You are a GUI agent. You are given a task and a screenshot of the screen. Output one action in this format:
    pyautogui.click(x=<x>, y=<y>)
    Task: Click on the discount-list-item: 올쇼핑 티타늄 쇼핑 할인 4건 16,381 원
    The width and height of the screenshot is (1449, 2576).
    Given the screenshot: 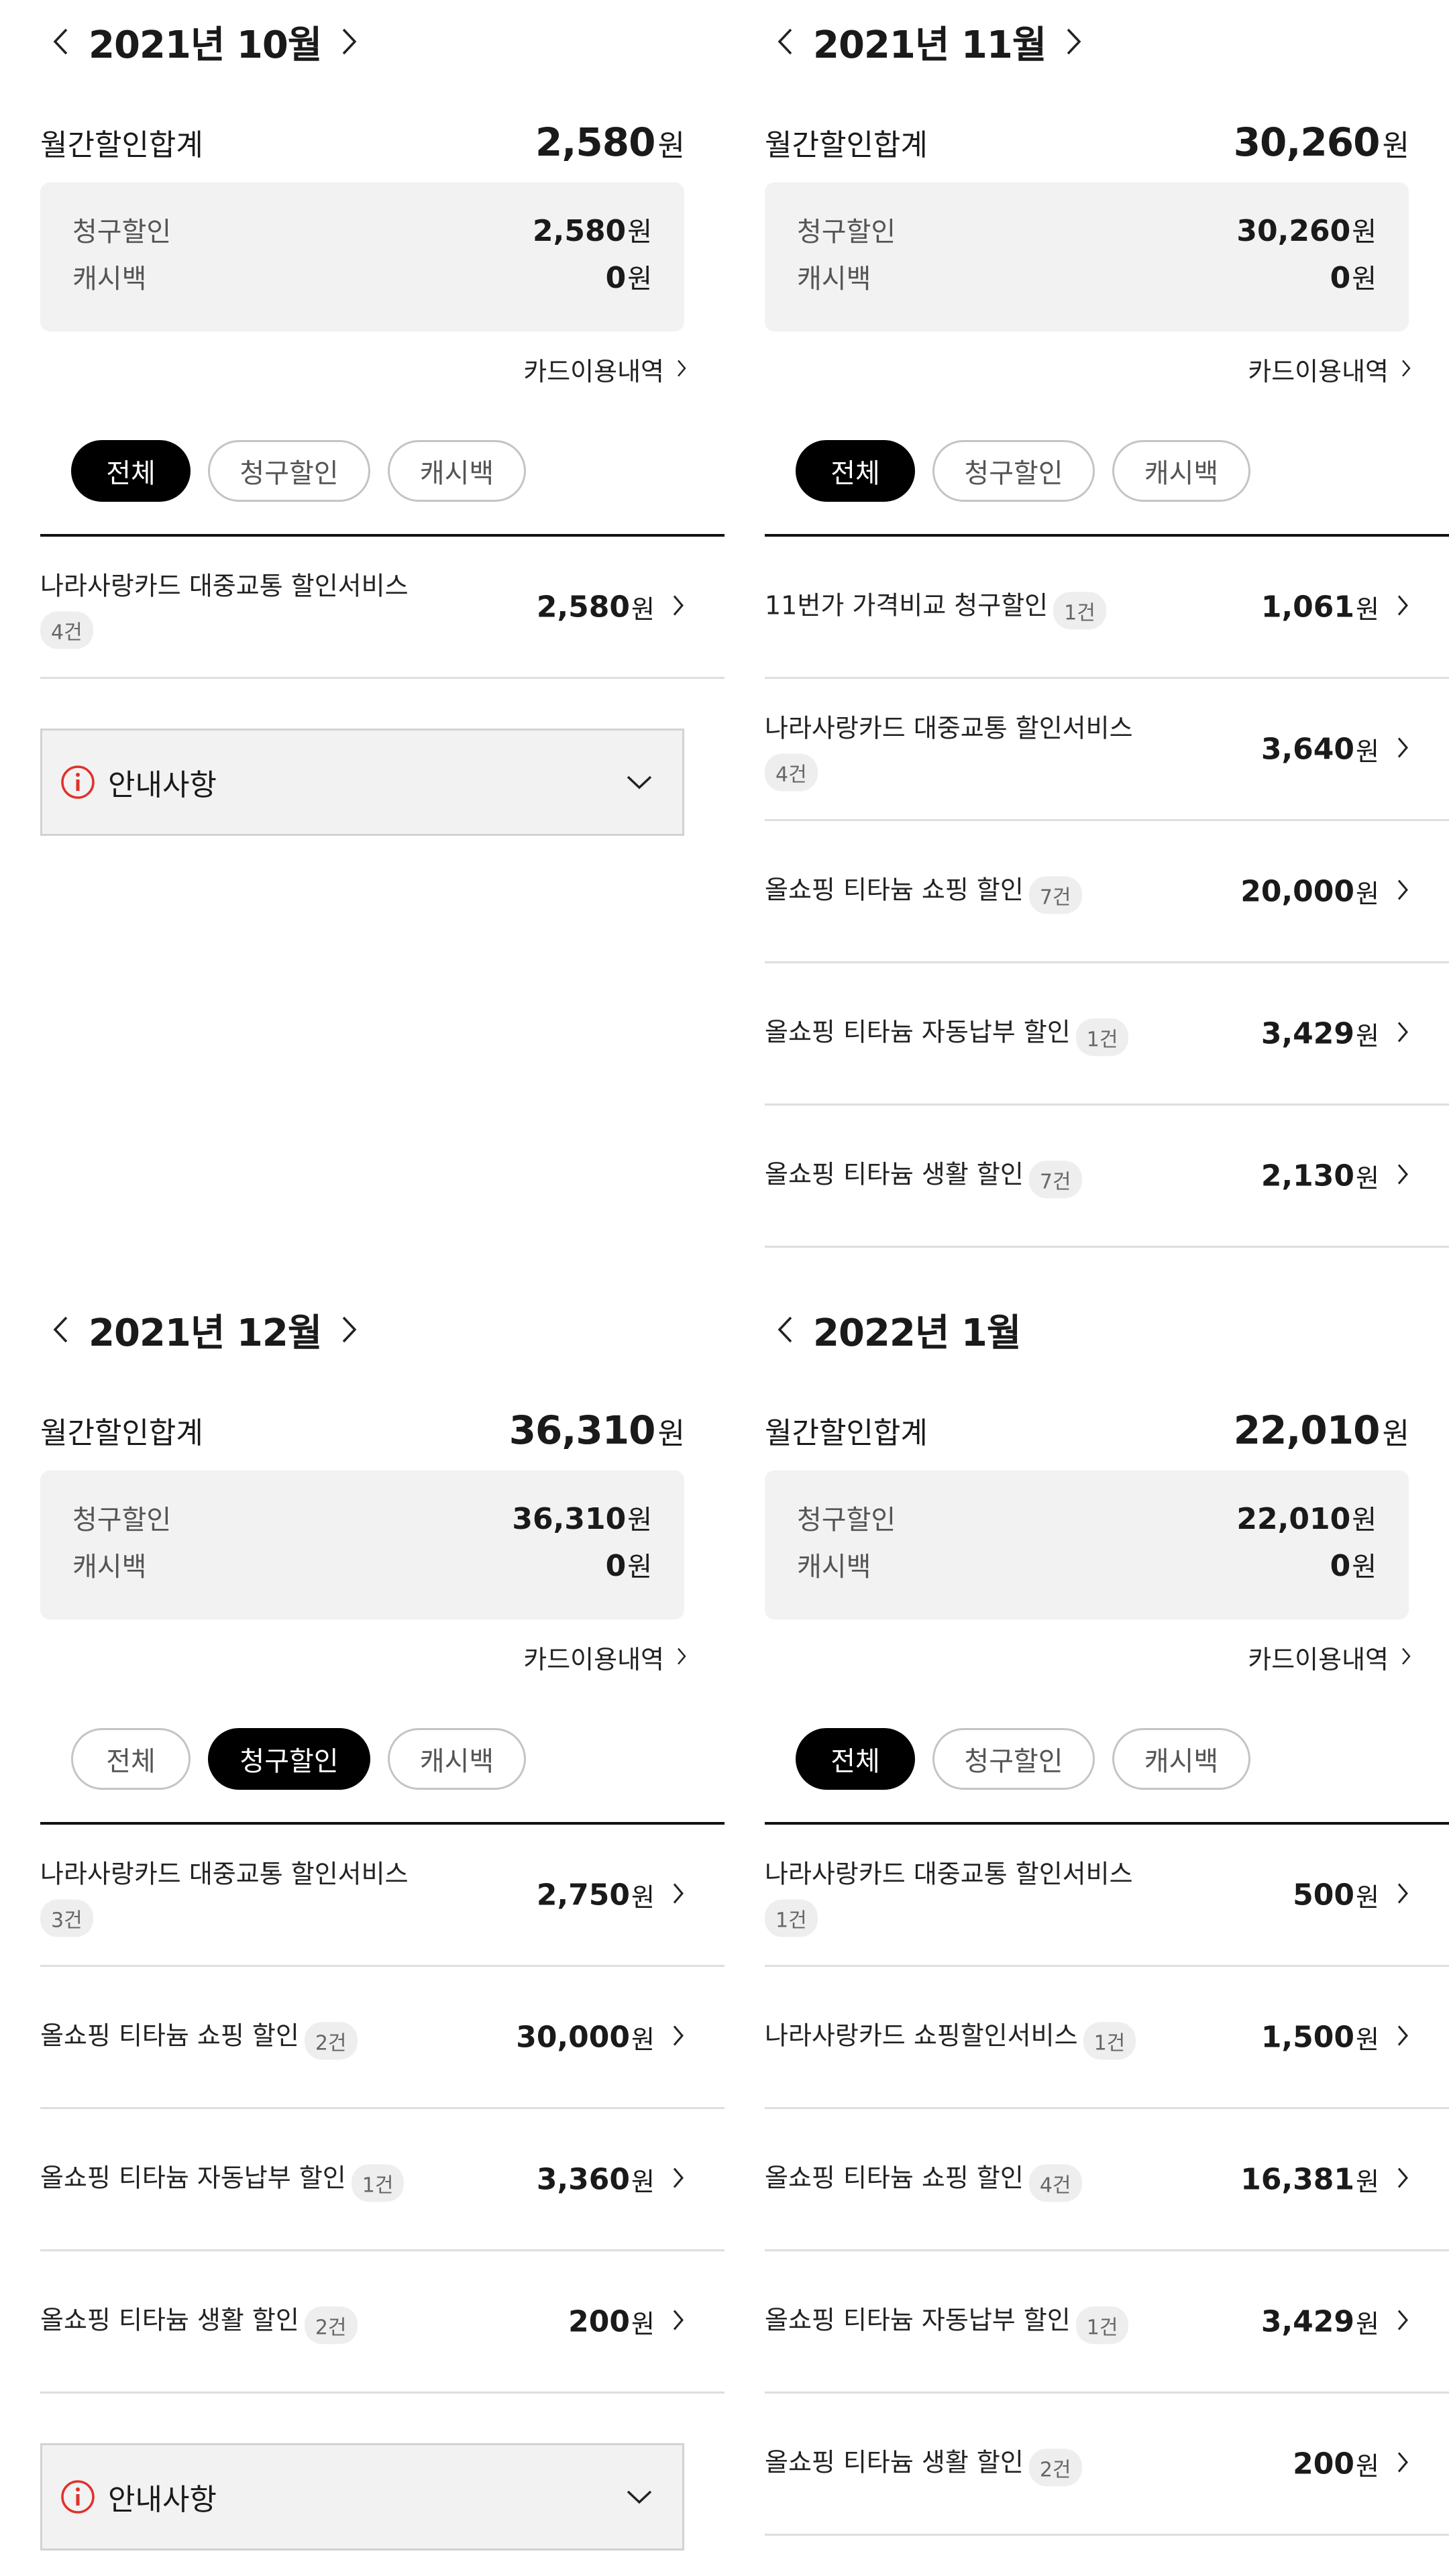 What is the action you would take?
    pyautogui.click(x=1107, y=2180)
    